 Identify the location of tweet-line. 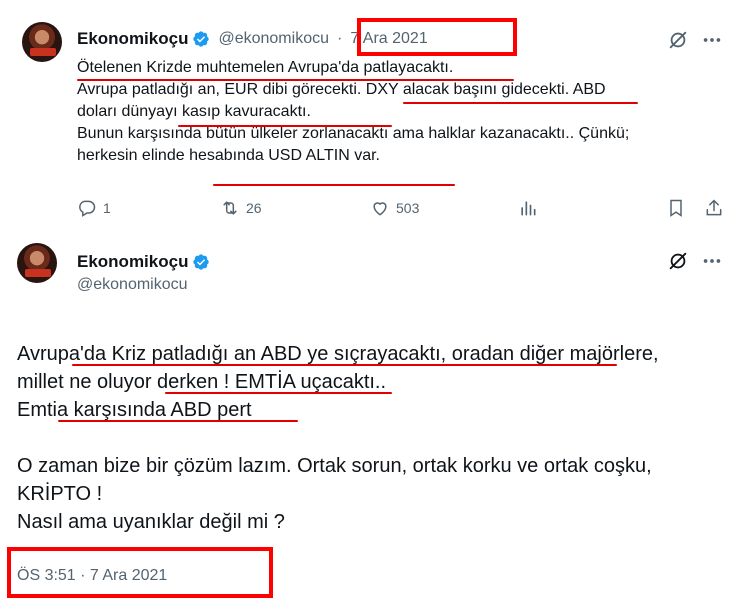
(338, 438).